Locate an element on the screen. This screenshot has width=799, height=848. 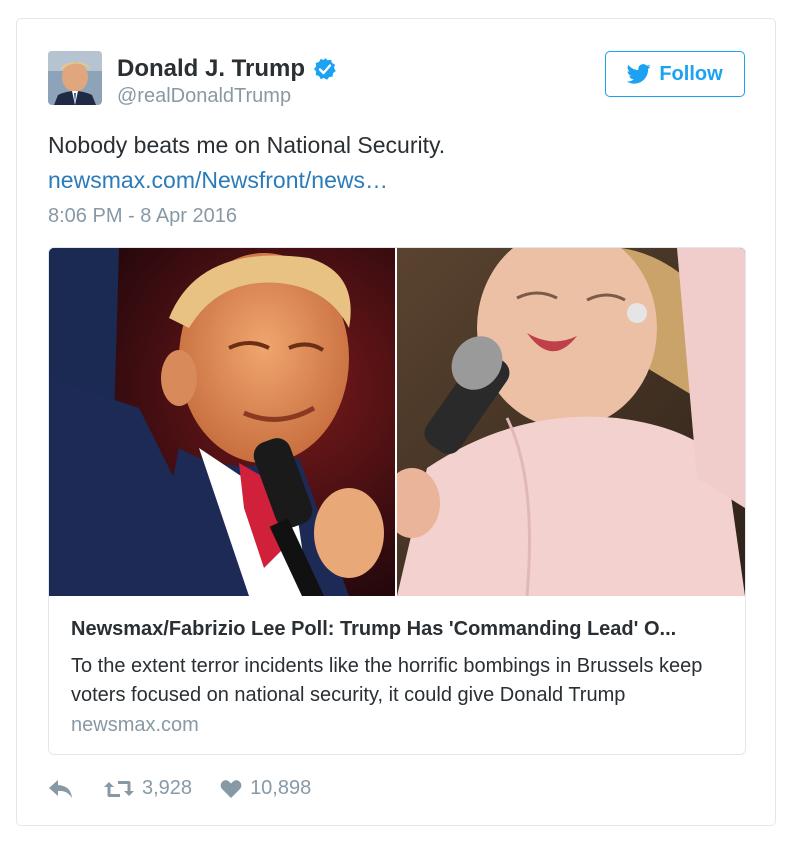
tweet-text: Nobody beats me on National Security. is located at coordinates (247, 145).